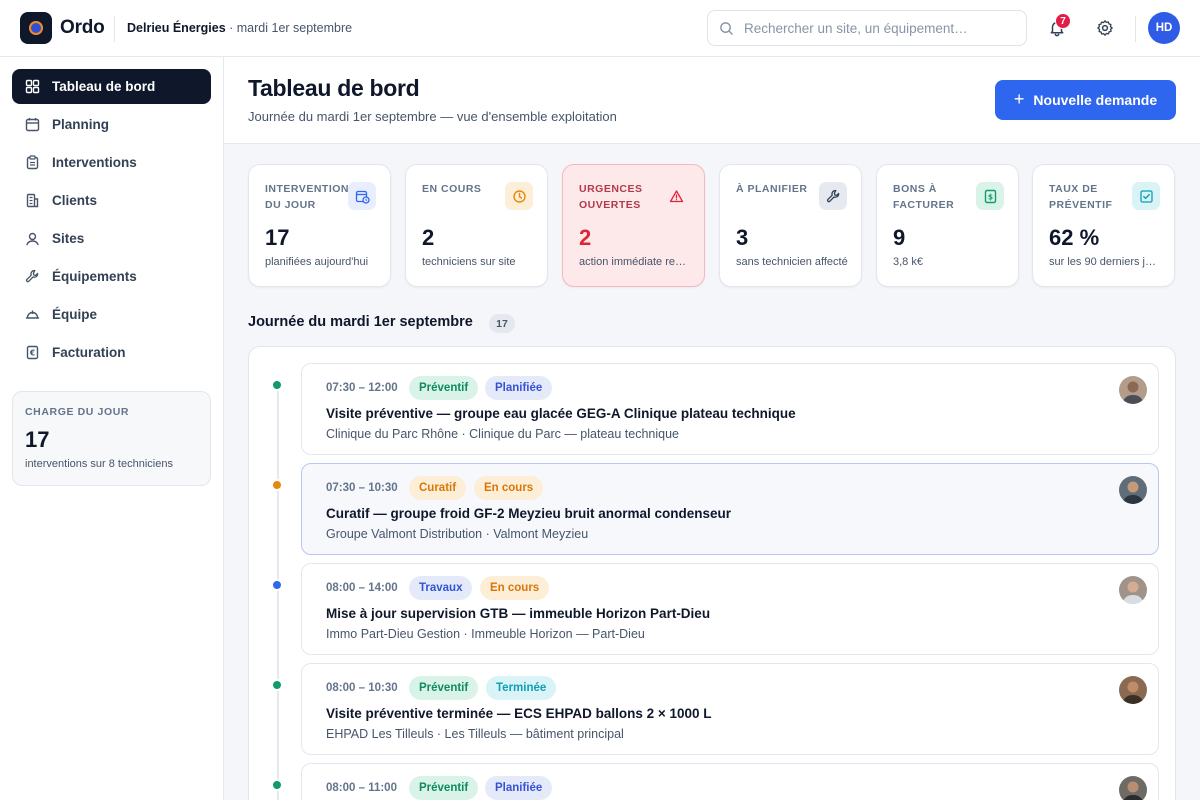 This screenshot has width=1200, height=800. I want to click on kpi-value: 62 %, so click(1074, 237).